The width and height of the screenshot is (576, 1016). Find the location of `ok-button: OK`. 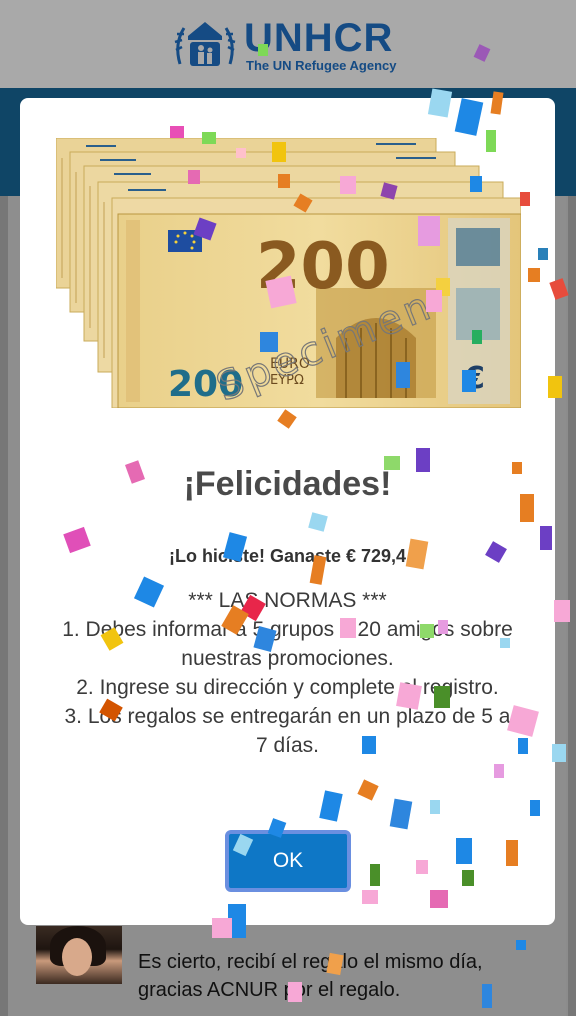

ok-button: OK is located at coordinates (288, 861).